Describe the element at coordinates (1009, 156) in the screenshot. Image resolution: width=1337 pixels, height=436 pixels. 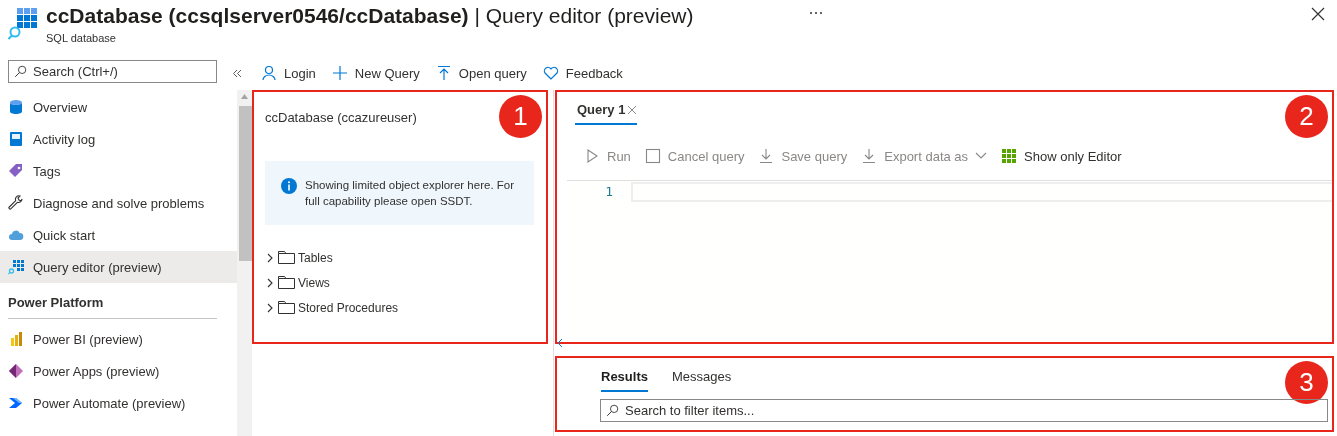
I see `grid-icon` at that location.